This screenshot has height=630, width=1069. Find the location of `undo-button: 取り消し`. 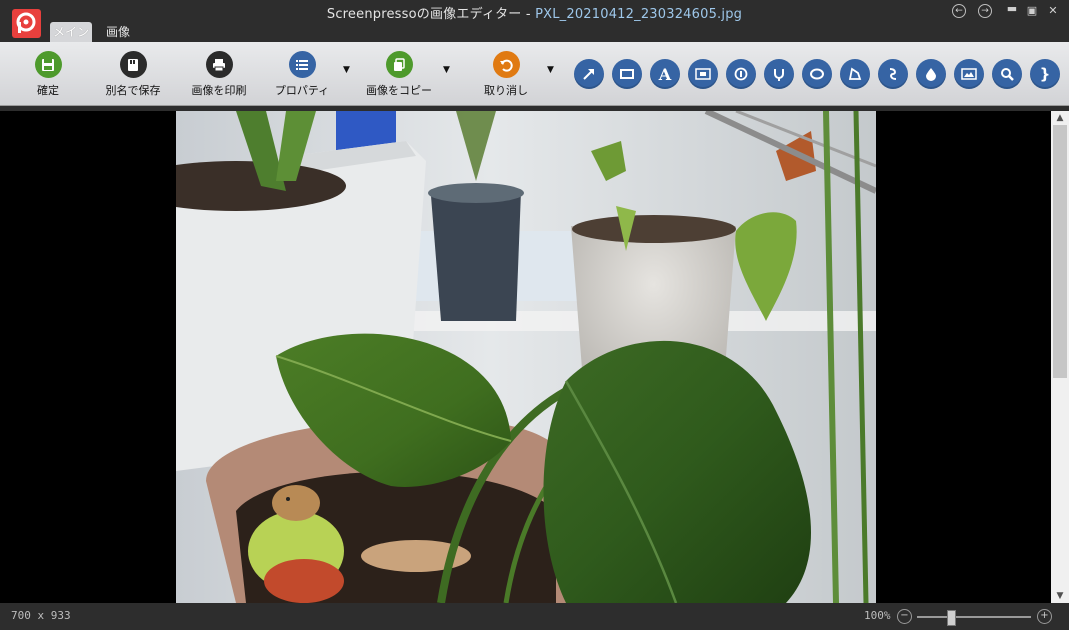

undo-button: 取り消し is located at coordinates (506, 74).